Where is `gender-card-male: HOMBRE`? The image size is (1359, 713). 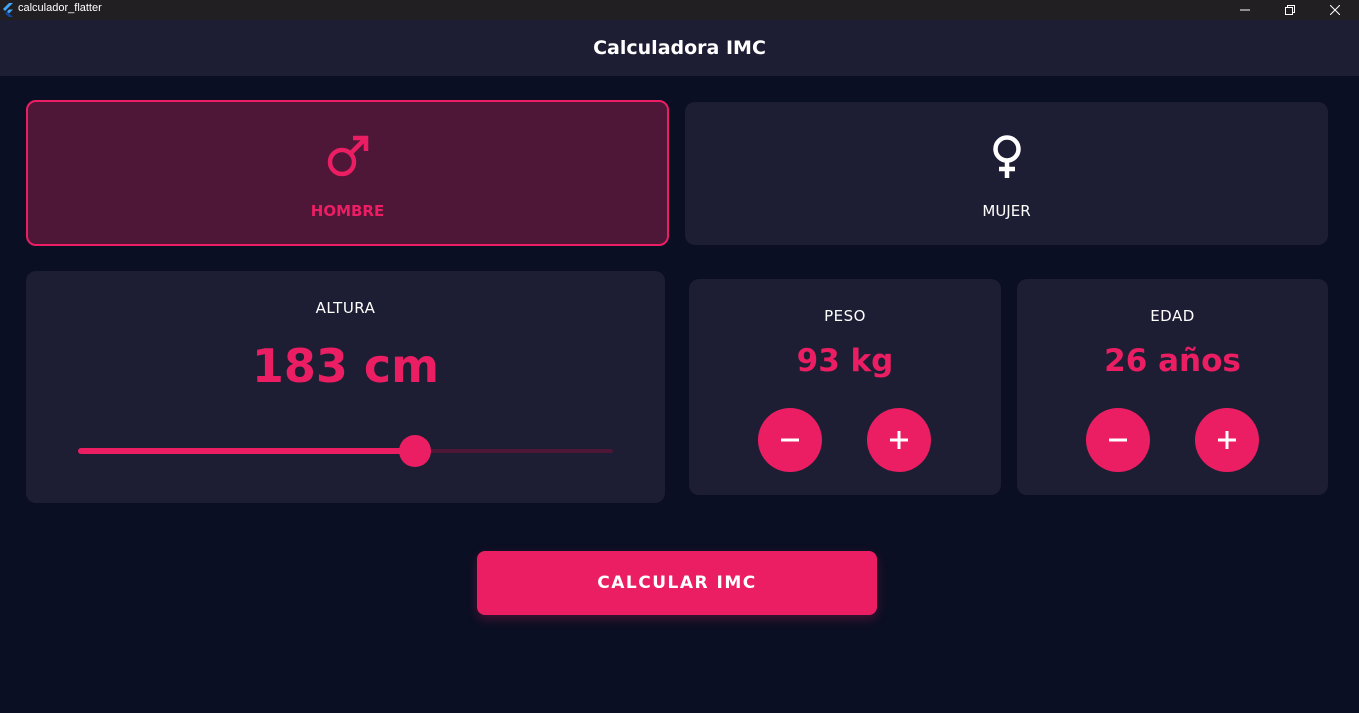 gender-card-male: HOMBRE is located at coordinates (347, 173).